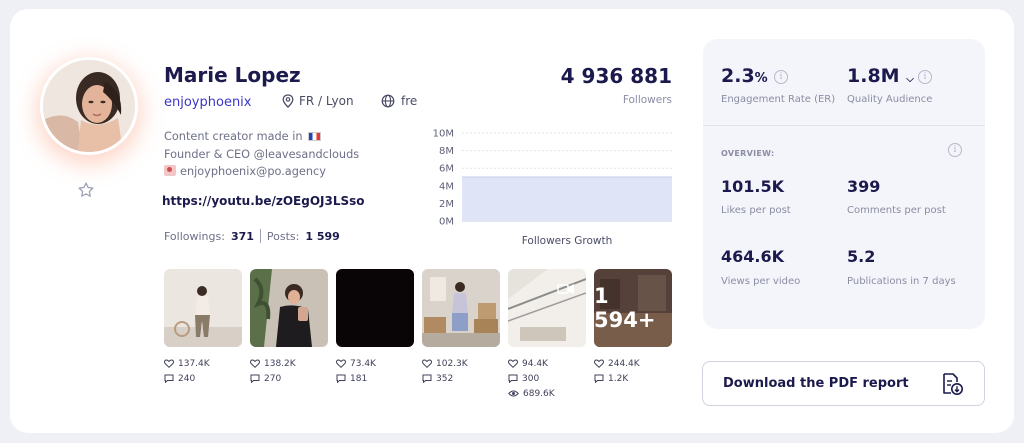 The height and width of the screenshot is (443, 1024). What do you see at coordinates (896, 210) in the screenshot?
I see `comments-per-post-label: Comments per post` at bounding box center [896, 210].